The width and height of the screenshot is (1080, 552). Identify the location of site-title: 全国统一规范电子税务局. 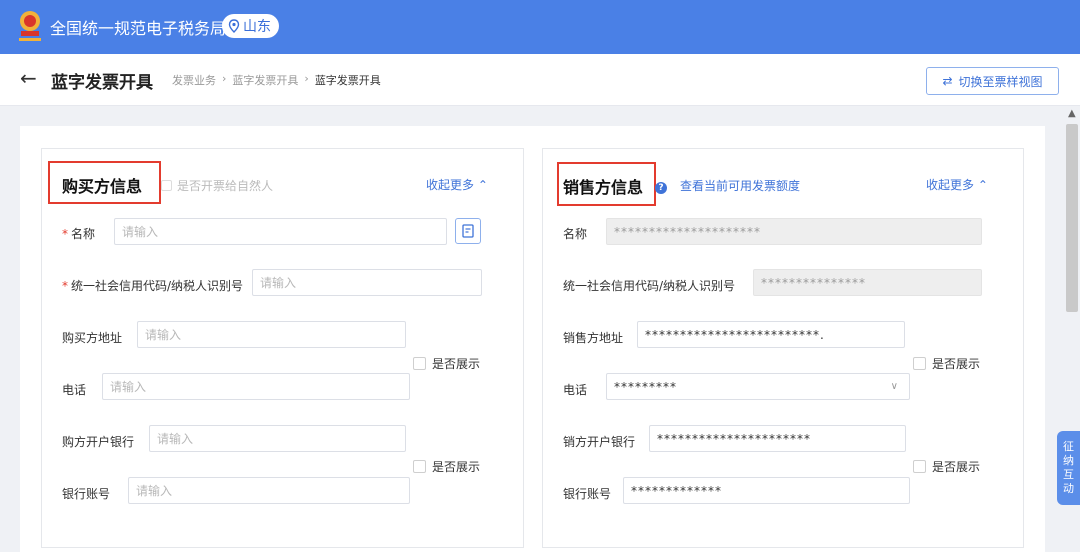
(138, 28).